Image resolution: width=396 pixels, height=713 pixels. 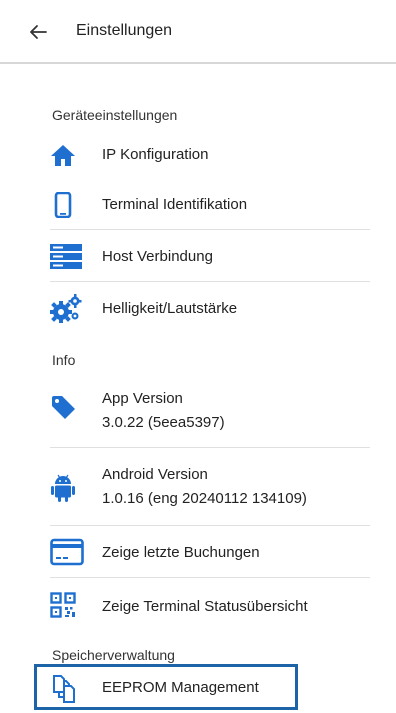 I want to click on credit-card-icon, so click(x=67, y=552).